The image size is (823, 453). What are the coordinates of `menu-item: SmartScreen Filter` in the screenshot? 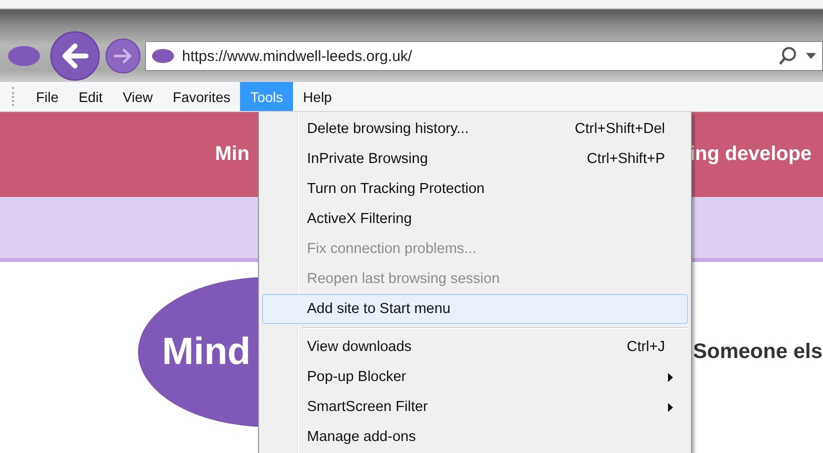 It's located at (475, 407).